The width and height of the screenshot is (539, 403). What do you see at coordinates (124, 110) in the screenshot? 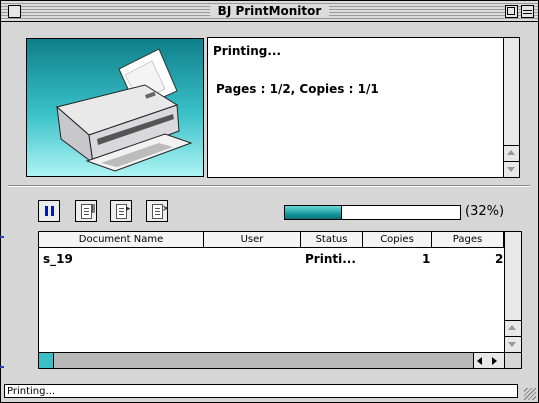
I see `printer-icon` at bounding box center [124, 110].